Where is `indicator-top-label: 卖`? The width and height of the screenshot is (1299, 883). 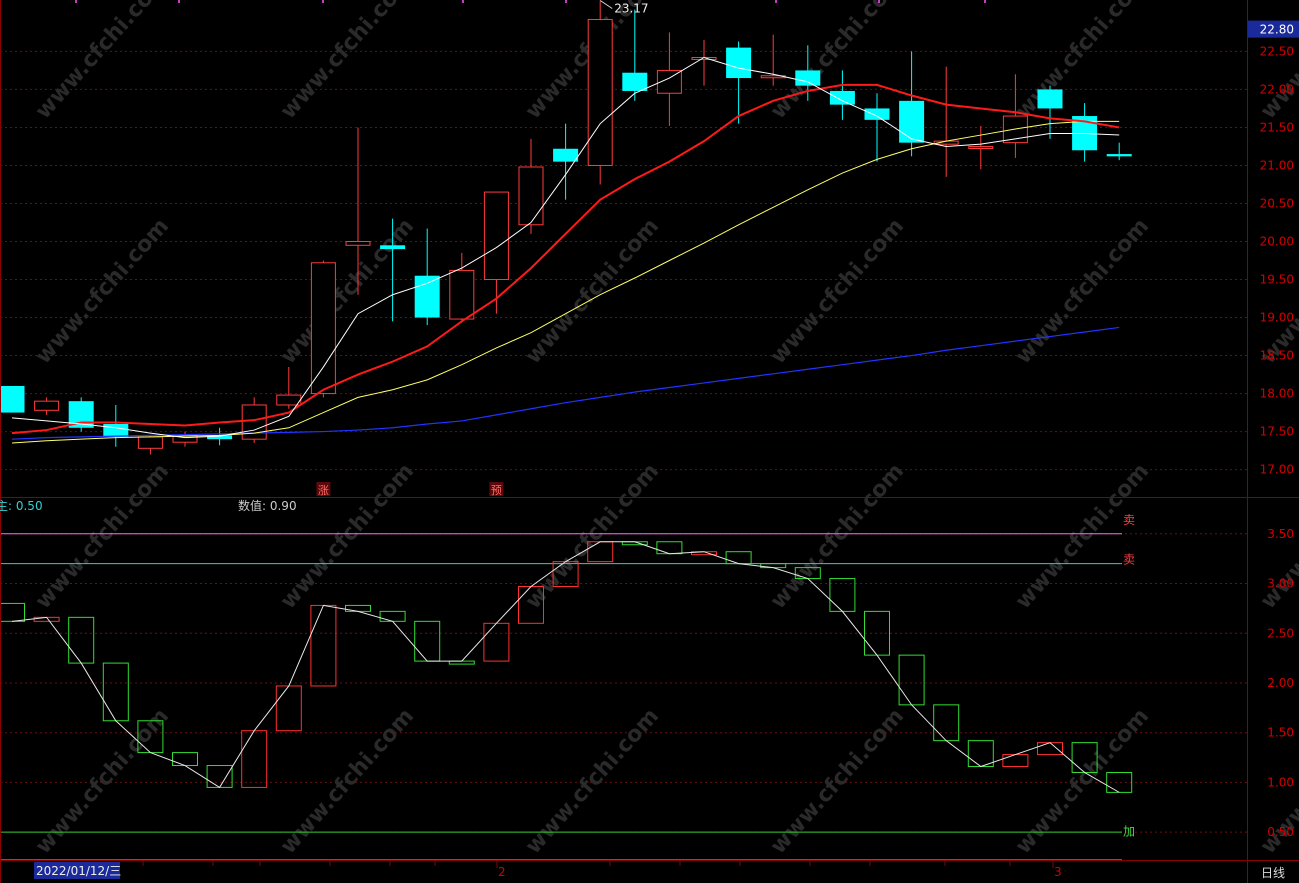 indicator-top-label: 卖 is located at coordinates (1129, 520).